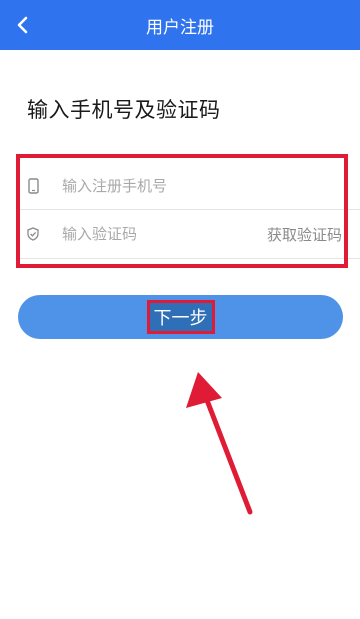  What do you see at coordinates (33, 186) in the screenshot?
I see `phone-icon` at bounding box center [33, 186].